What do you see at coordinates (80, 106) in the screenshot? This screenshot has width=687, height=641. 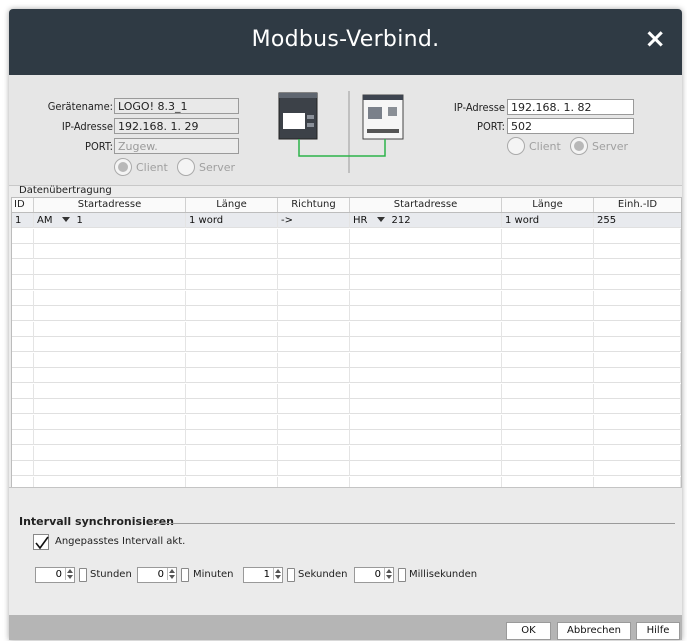 I see `device-name-label: Gerätename:` at bounding box center [80, 106].